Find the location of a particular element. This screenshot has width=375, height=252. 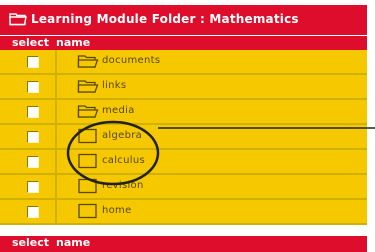

page-title: Learning Module Folder : Mathematics is located at coordinates (165, 19).